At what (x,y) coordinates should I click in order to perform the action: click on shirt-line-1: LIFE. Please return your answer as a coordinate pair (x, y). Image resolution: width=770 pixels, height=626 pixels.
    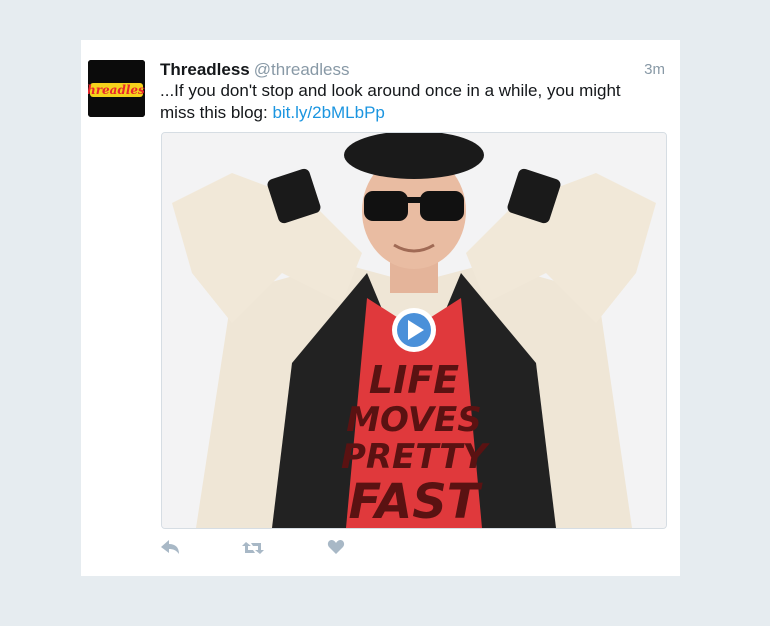
    Looking at the image, I should click on (414, 380).